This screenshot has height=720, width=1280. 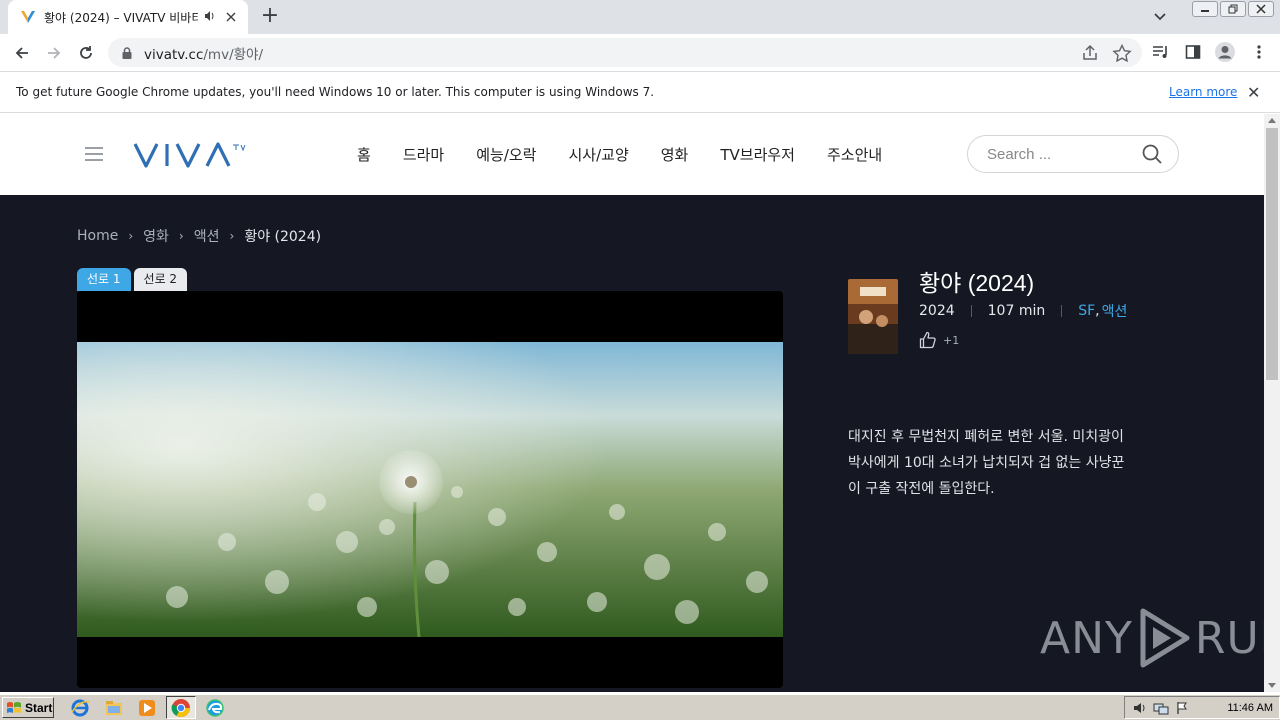 What do you see at coordinates (28, 17) in the screenshot?
I see `viva-favicon-icon` at bounding box center [28, 17].